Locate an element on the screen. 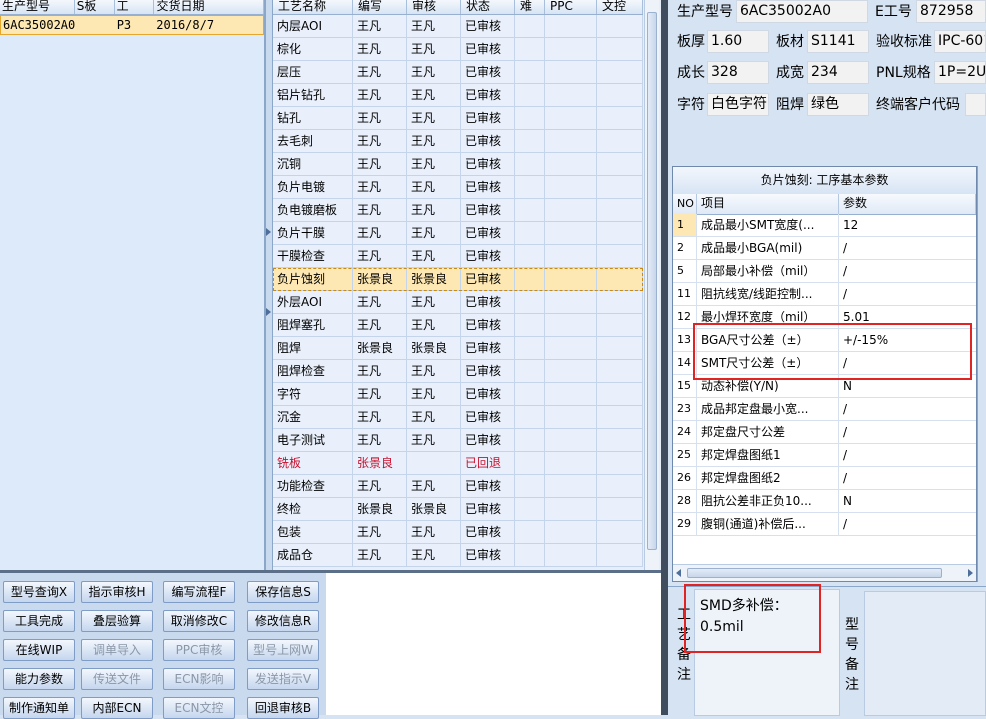 This screenshot has height=719, width=986. column-header-no: NO is located at coordinates (685, 204).